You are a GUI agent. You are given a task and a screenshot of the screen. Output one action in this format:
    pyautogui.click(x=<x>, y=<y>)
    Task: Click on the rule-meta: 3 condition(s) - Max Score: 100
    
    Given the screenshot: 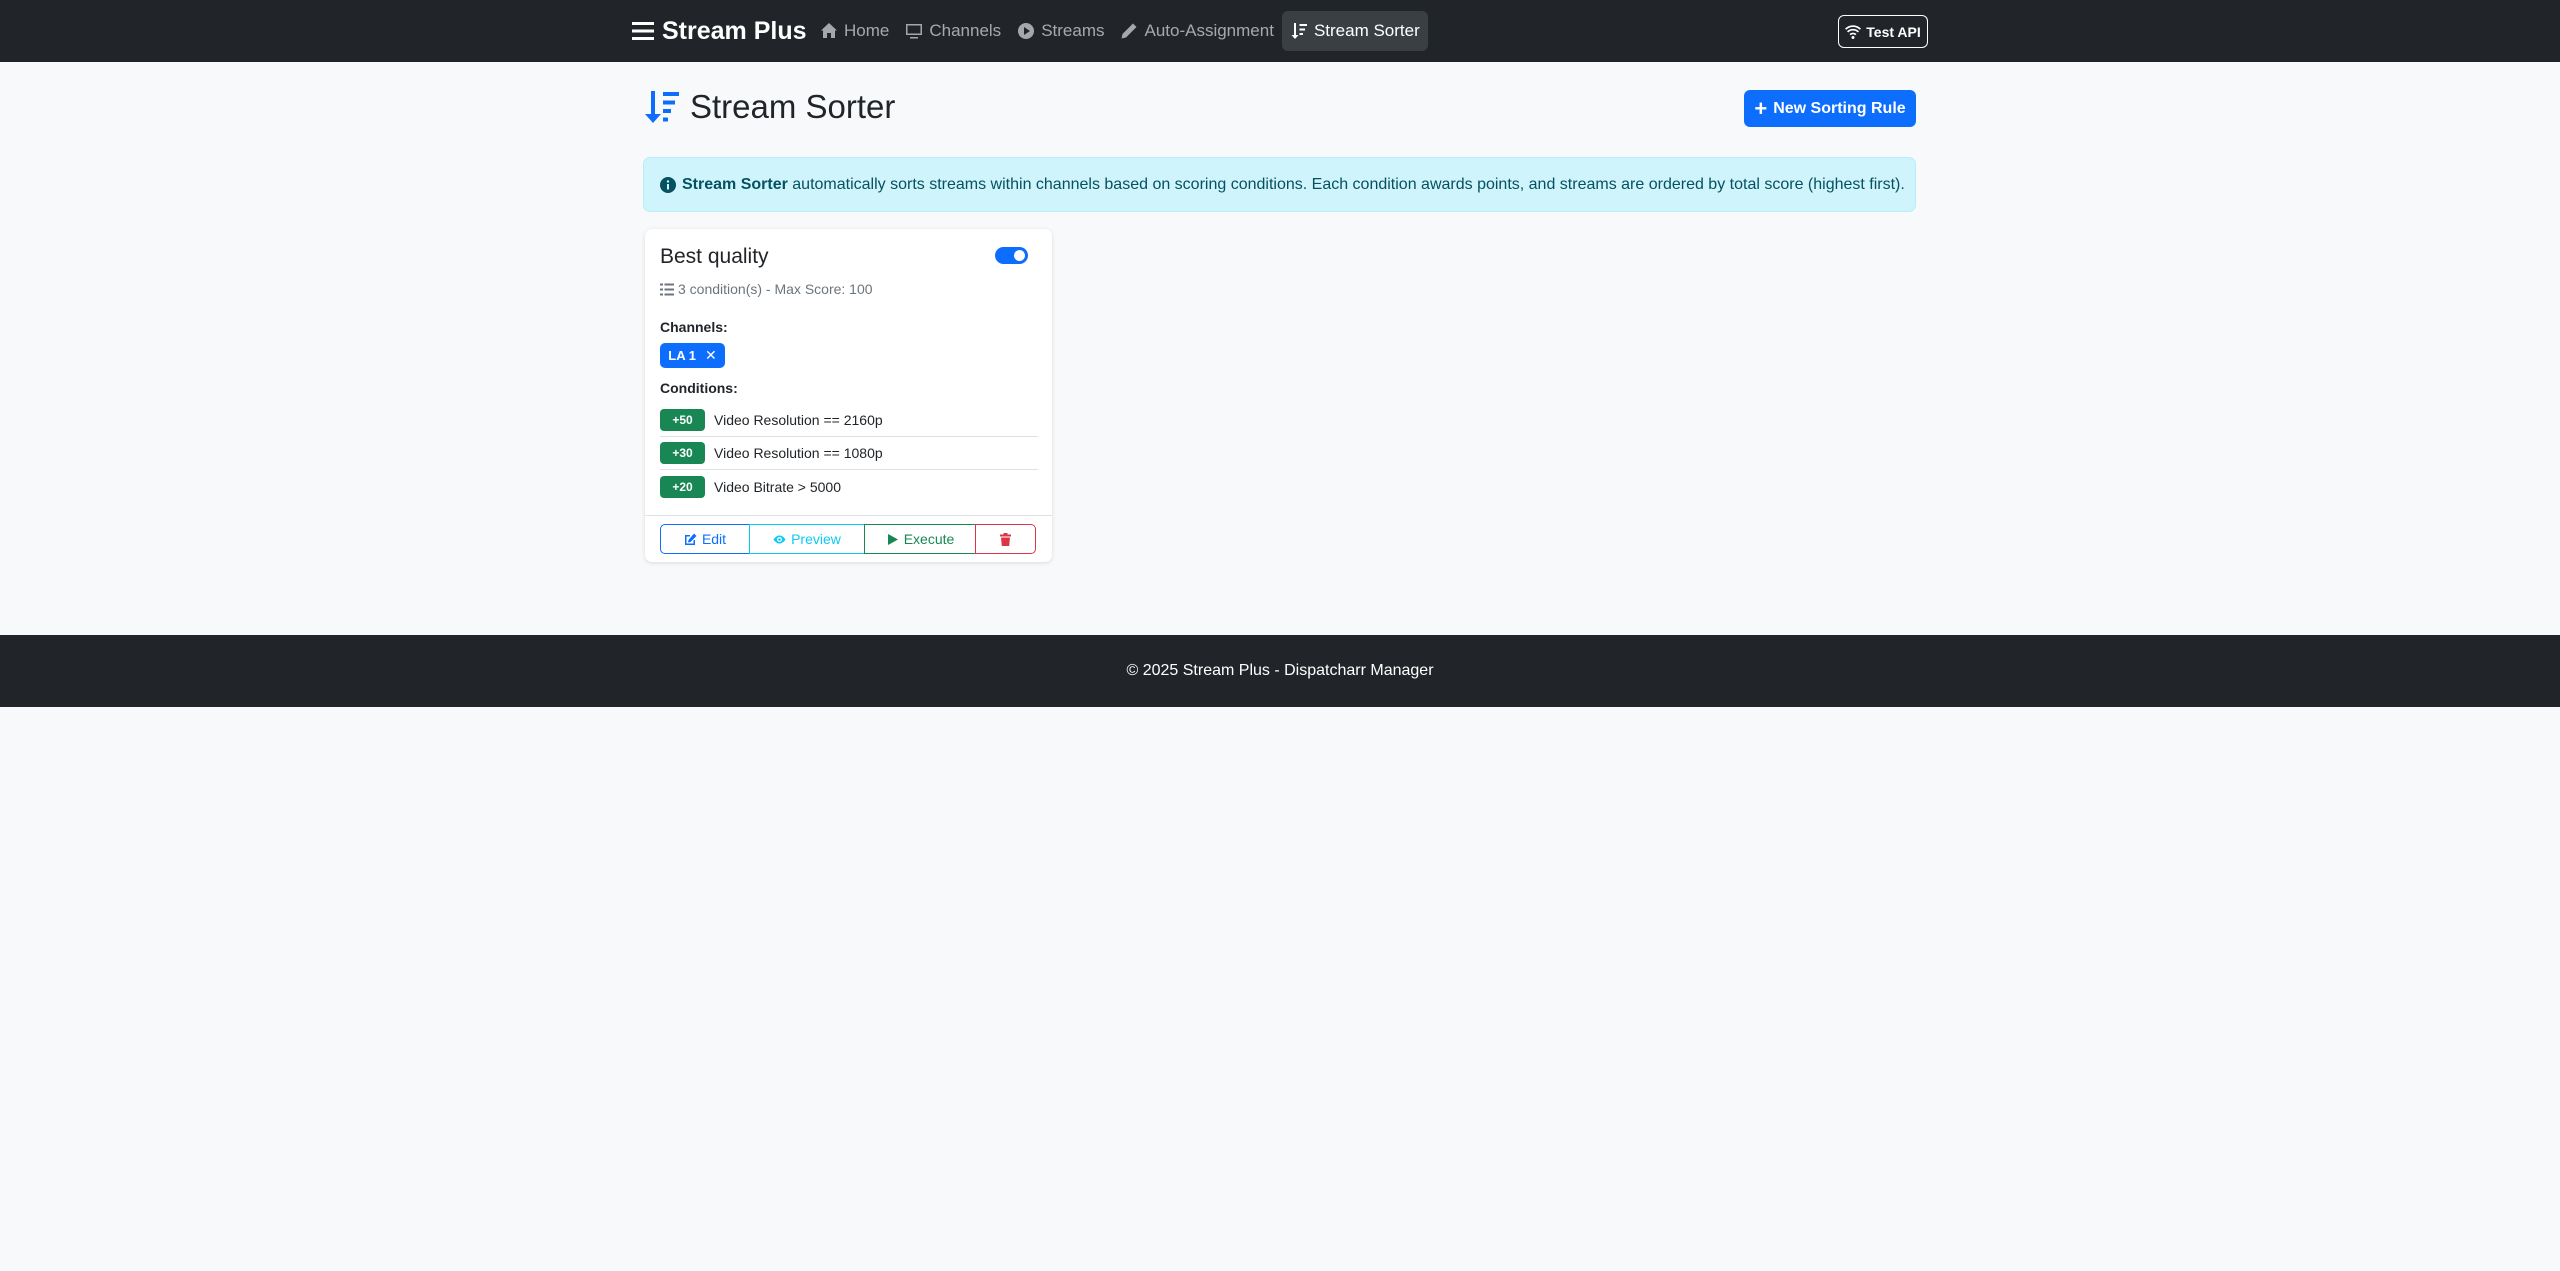 What is the action you would take?
    pyautogui.click(x=766, y=289)
    